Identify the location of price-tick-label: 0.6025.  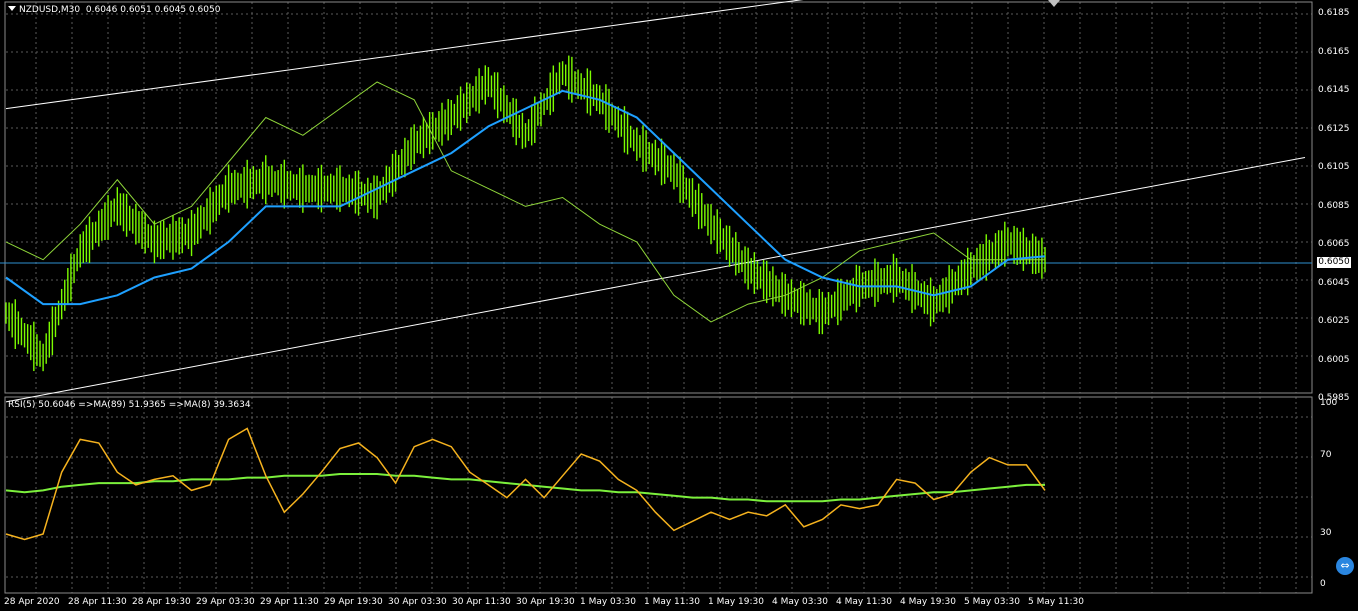
(1334, 321).